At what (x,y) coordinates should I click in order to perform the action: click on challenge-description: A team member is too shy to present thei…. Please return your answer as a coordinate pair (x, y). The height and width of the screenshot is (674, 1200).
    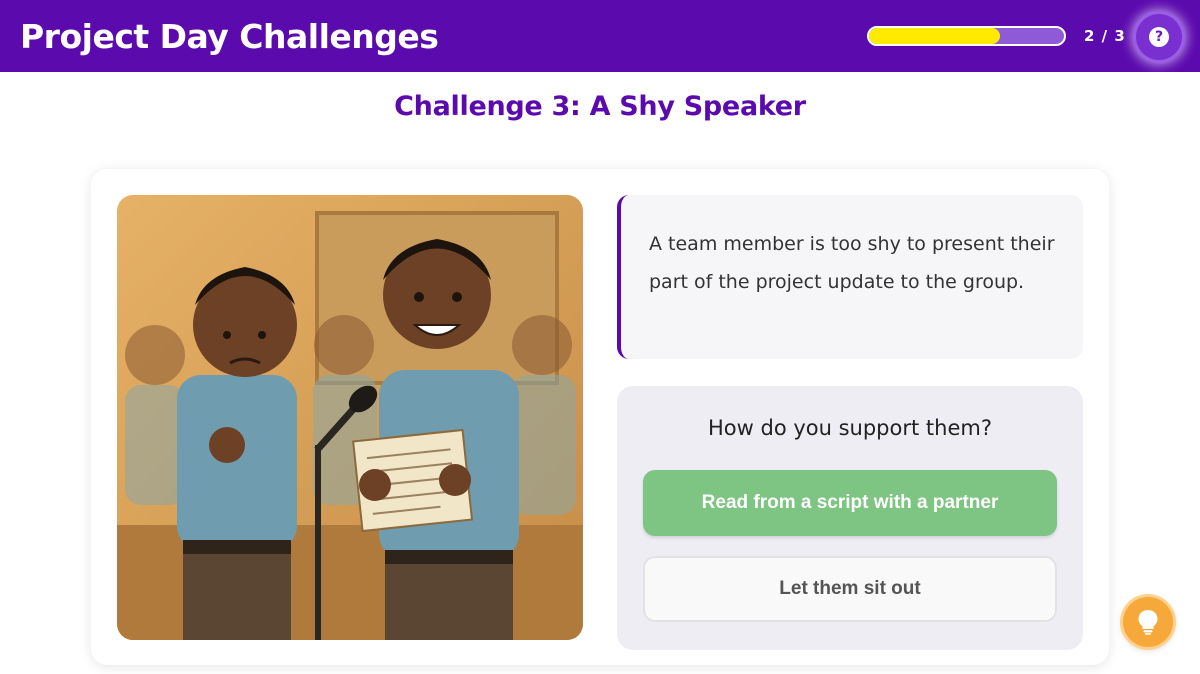
    Looking at the image, I should click on (852, 263).